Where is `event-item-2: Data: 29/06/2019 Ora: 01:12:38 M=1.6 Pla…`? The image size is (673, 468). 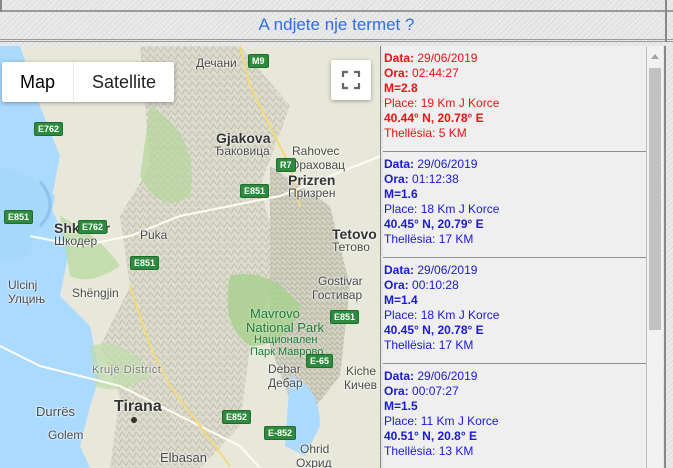
event-item-2: Data: 29/06/2019 Ora: 01:12:38 M=1.6 Pla… is located at coordinates (514, 205).